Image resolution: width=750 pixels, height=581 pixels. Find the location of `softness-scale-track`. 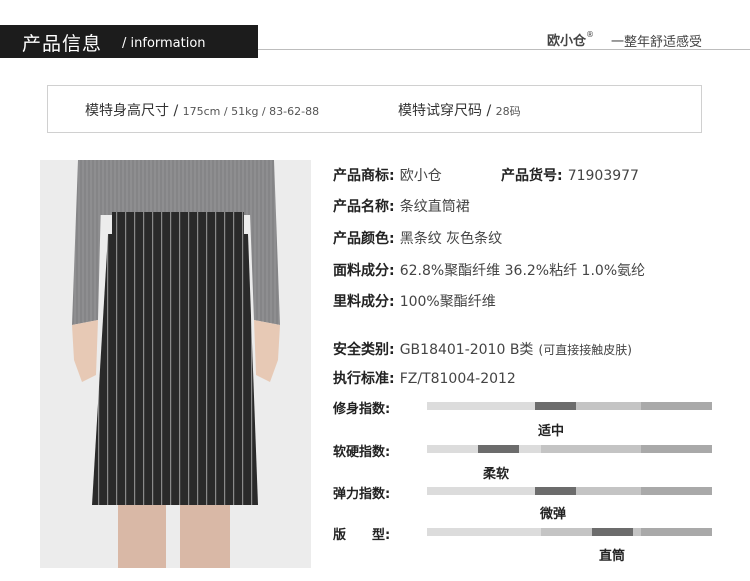

softness-scale-track is located at coordinates (569, 449).